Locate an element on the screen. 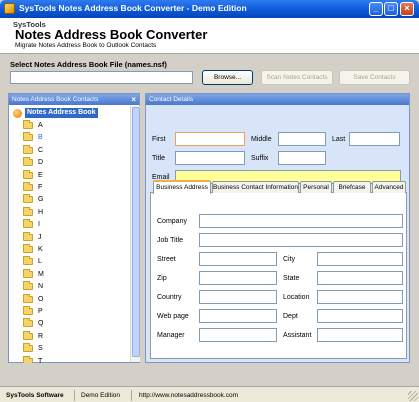 This screenshot has width=419, height=402. dept-label: Dept is located at coordinates (290, 316).